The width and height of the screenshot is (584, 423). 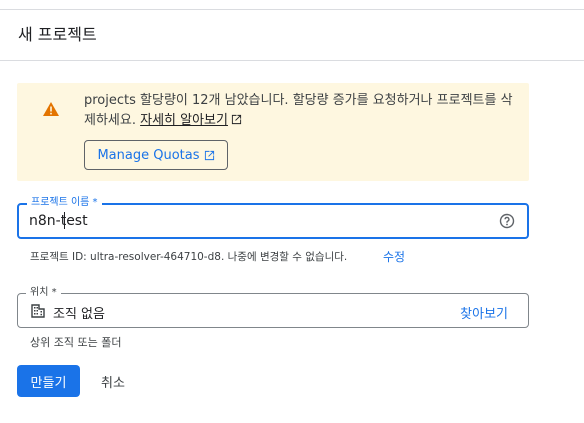 What do you see at coordinates (64, 220) in the screenshot?
I see `text-cursor` at bounding box center [64, 220].